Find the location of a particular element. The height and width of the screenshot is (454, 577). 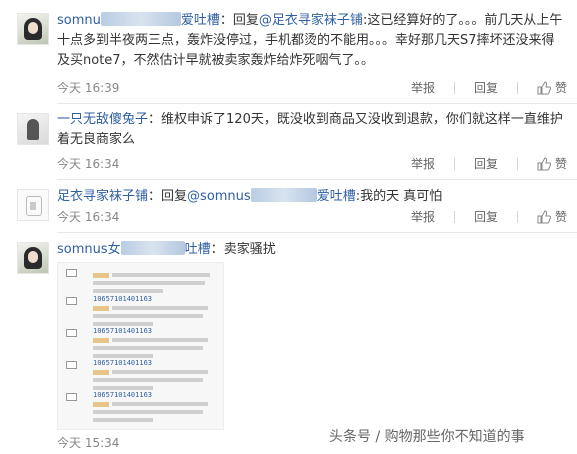

comment-time: 今天 16:39 is located at coordinates (88, 88).